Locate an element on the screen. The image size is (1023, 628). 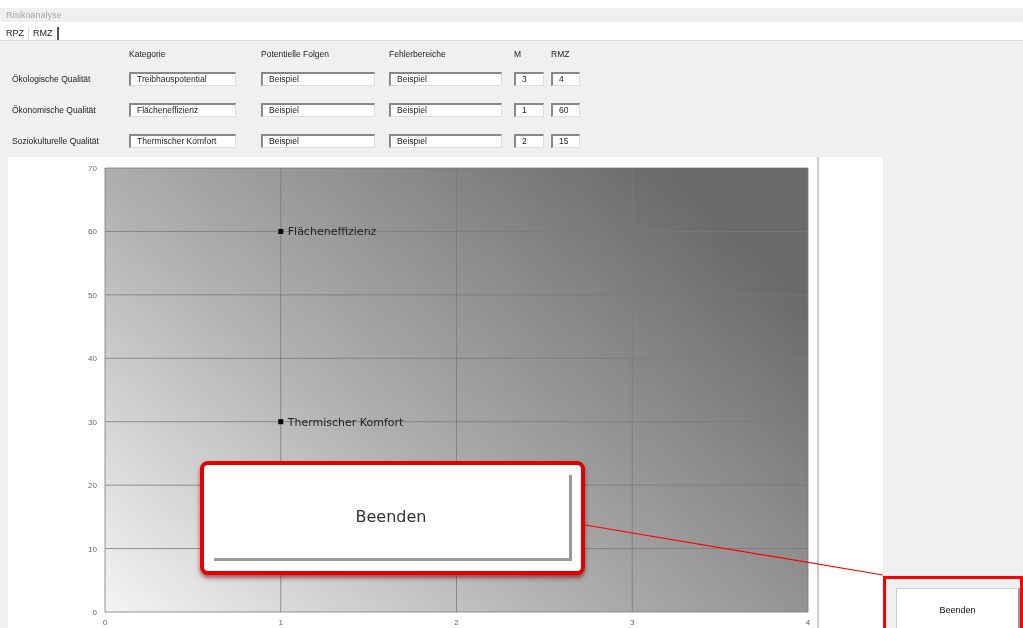
text-field: 2 is located at coordinates (529, 140).